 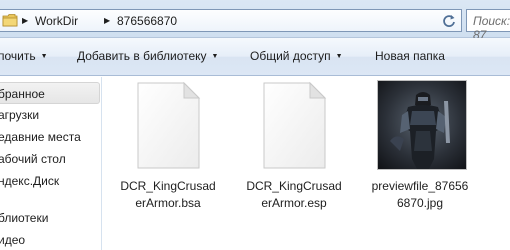 I want to click on add-to-library-button: Добавить в библиотеку ▼, so click(x=147, y=56).